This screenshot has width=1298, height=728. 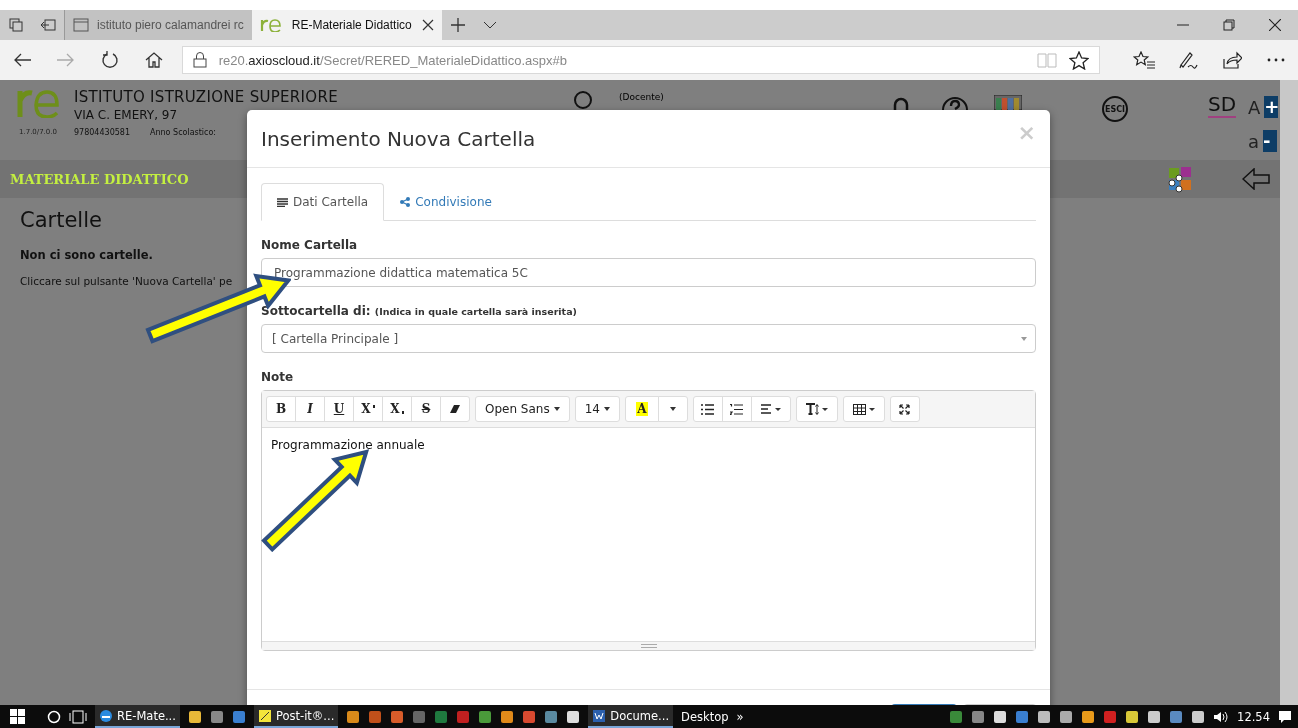 I want to click on tabs-aside-icon, so click(x=16, y=25).